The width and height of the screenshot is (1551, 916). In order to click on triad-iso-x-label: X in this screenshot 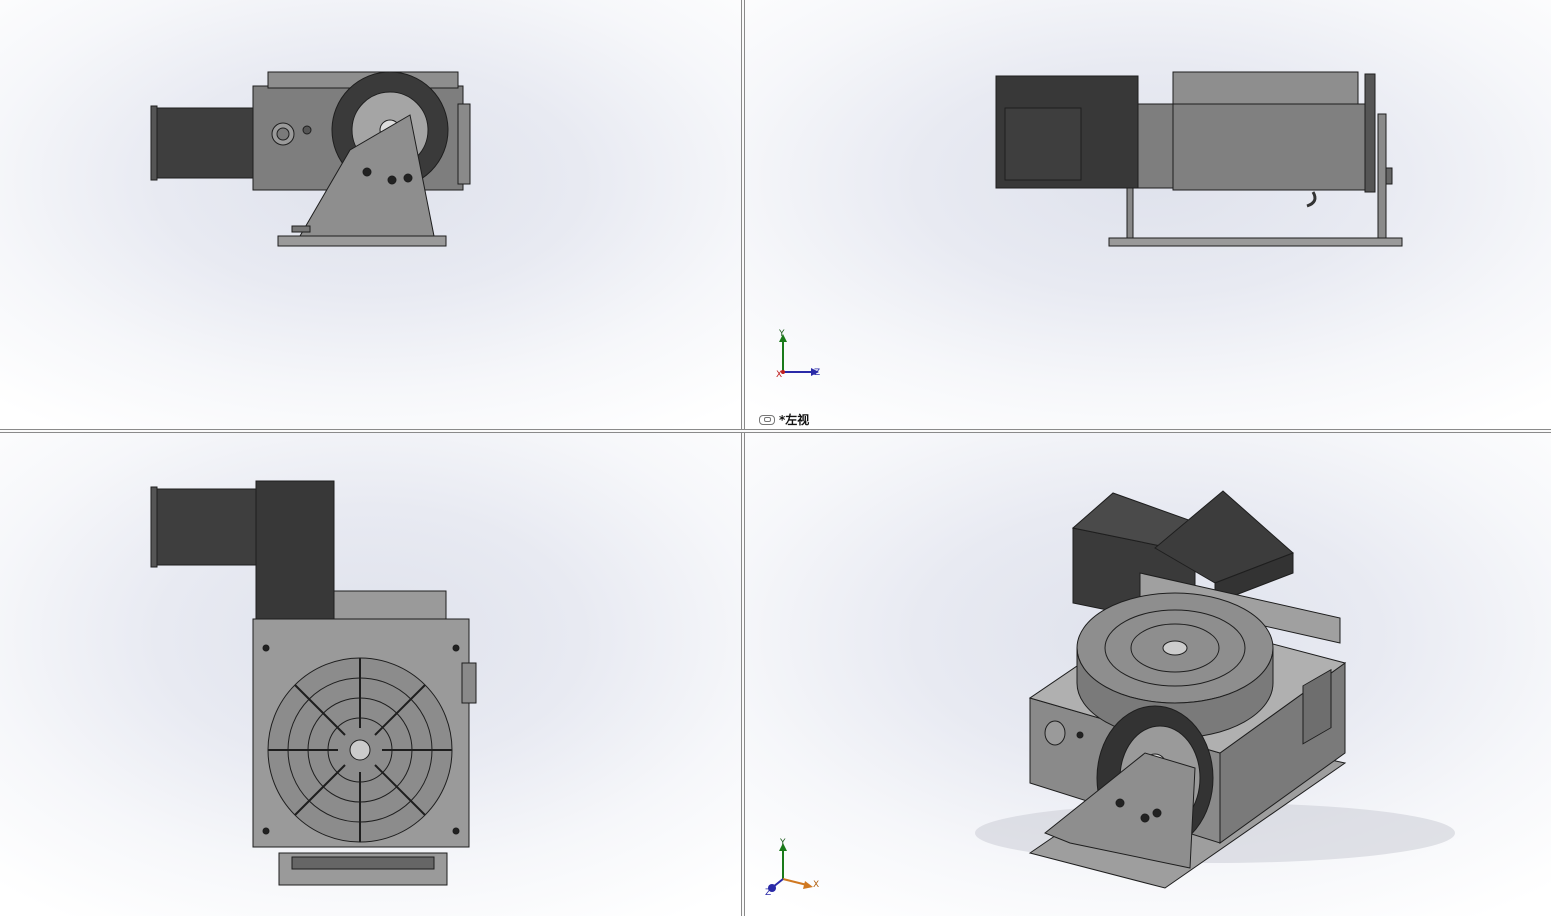, I will do `click(816, 885)`.